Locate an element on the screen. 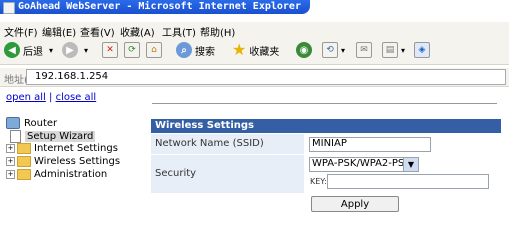 The width and height of the screenshot is (509, 243). history-button: ⟲ ▾ is located at coordinates (333, 50).